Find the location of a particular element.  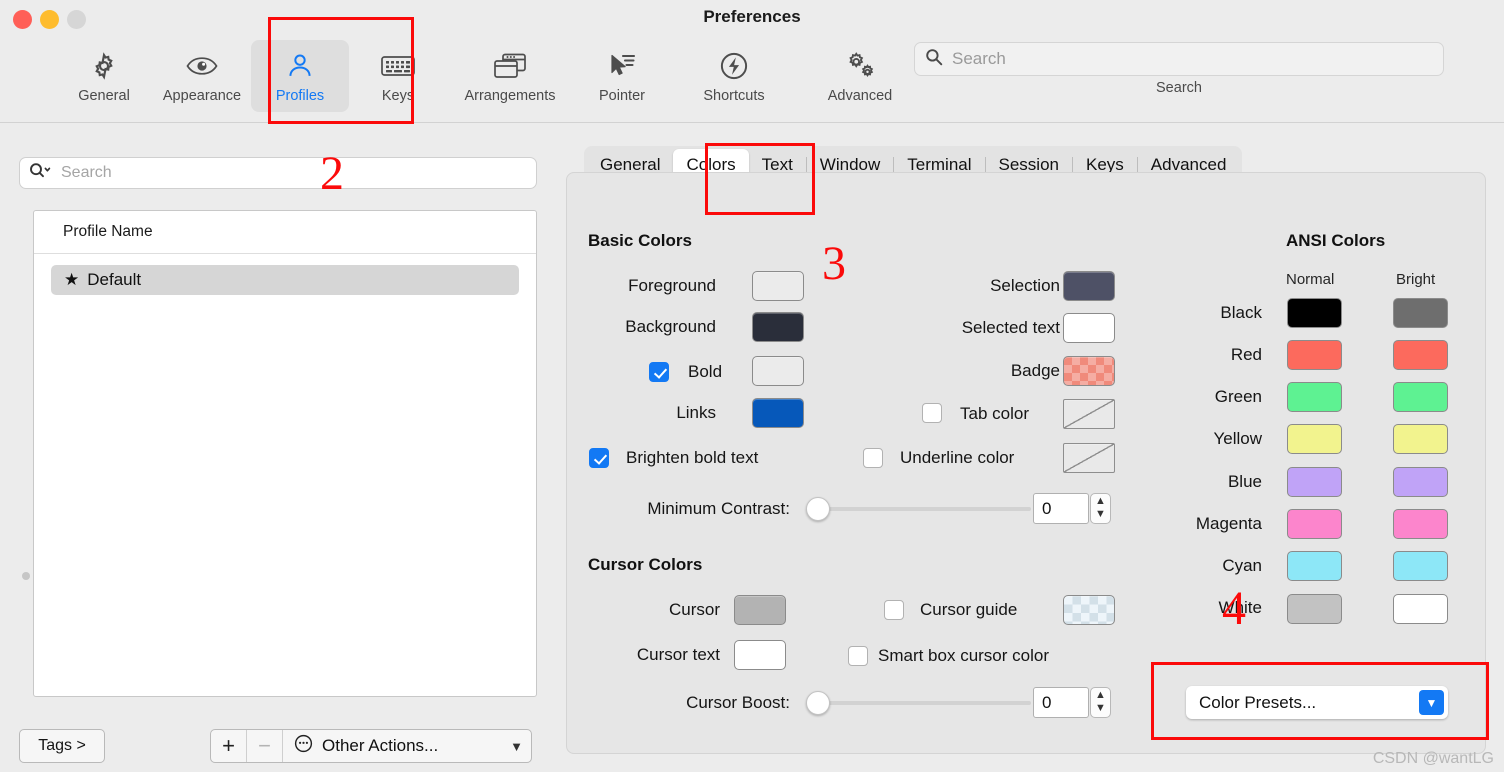

color-presets-popup: Color Presets... ▼ is located at coordinates (1317, 702).